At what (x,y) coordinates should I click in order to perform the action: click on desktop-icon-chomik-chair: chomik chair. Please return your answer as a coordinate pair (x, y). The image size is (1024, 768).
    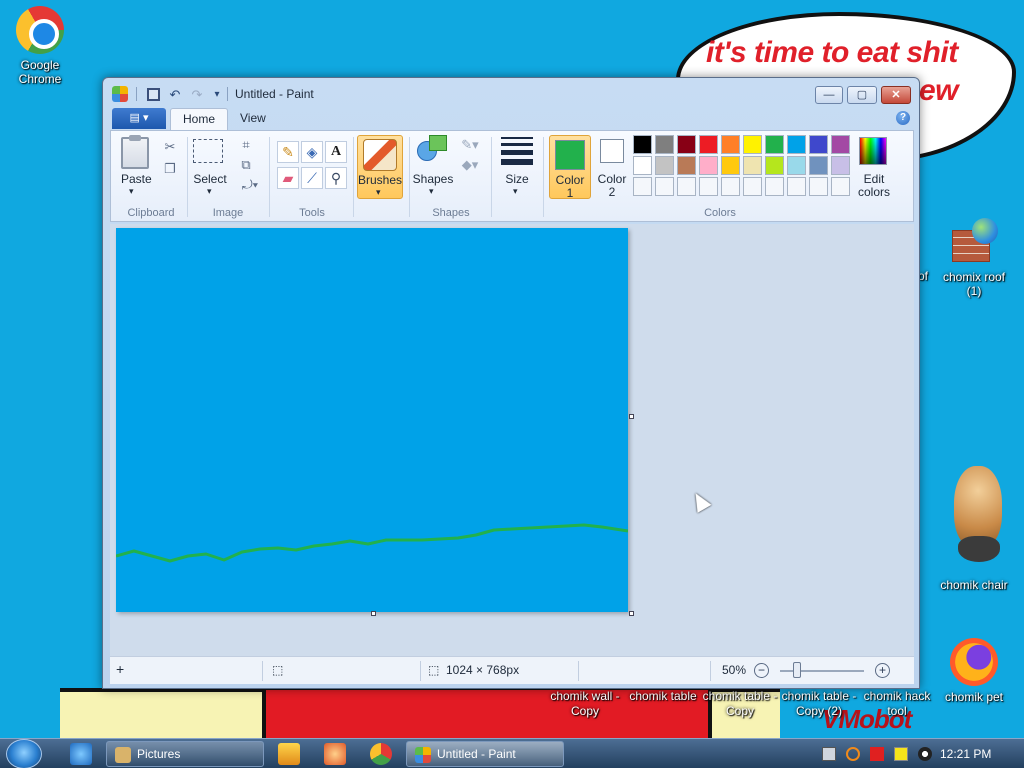
    Looking at the image, I should click on (974, 525).